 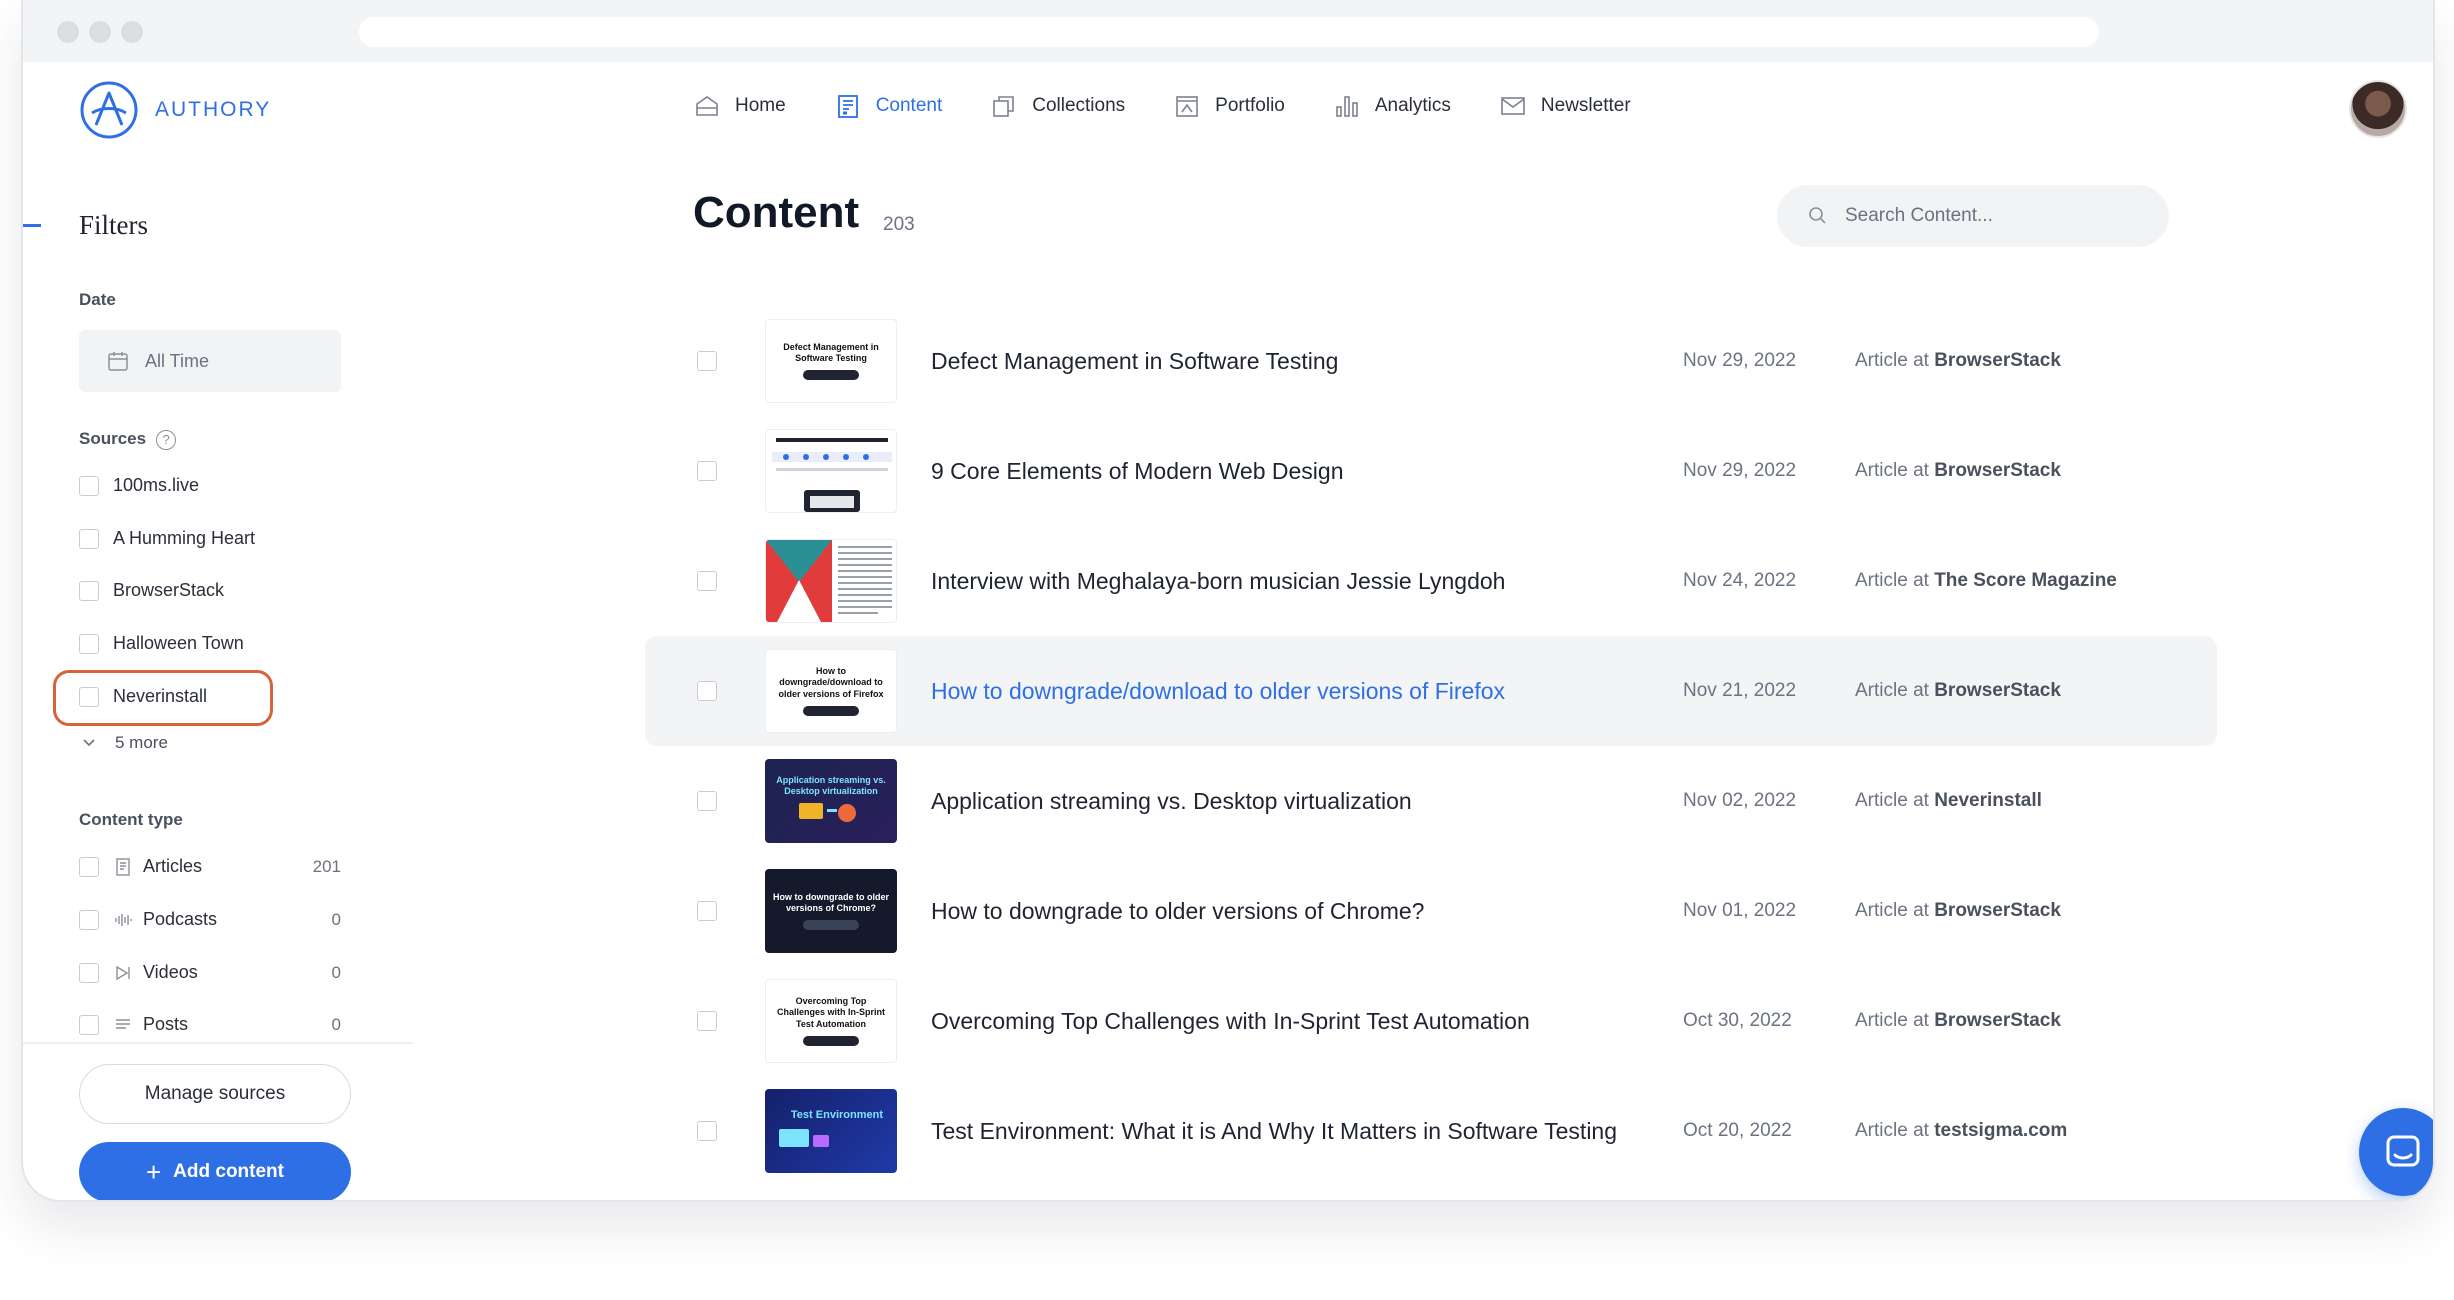 I want to click on address-bar, so click(x=1229, y=32).